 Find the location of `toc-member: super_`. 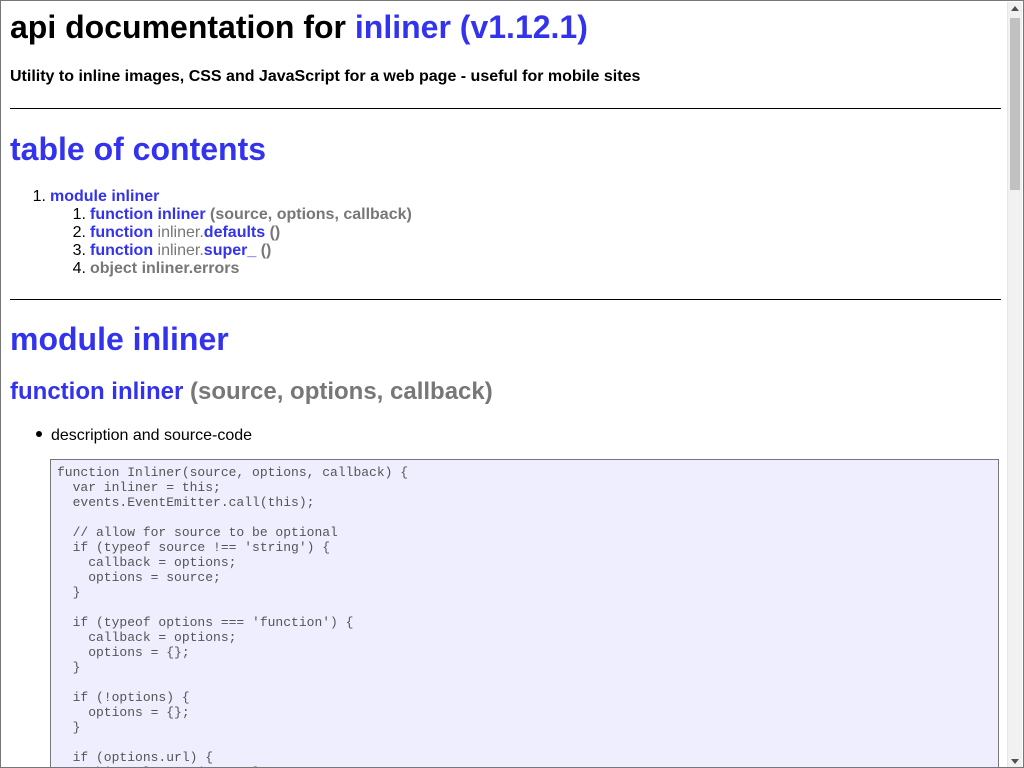

toc-member: super_ is located at coordinates (230, 250).